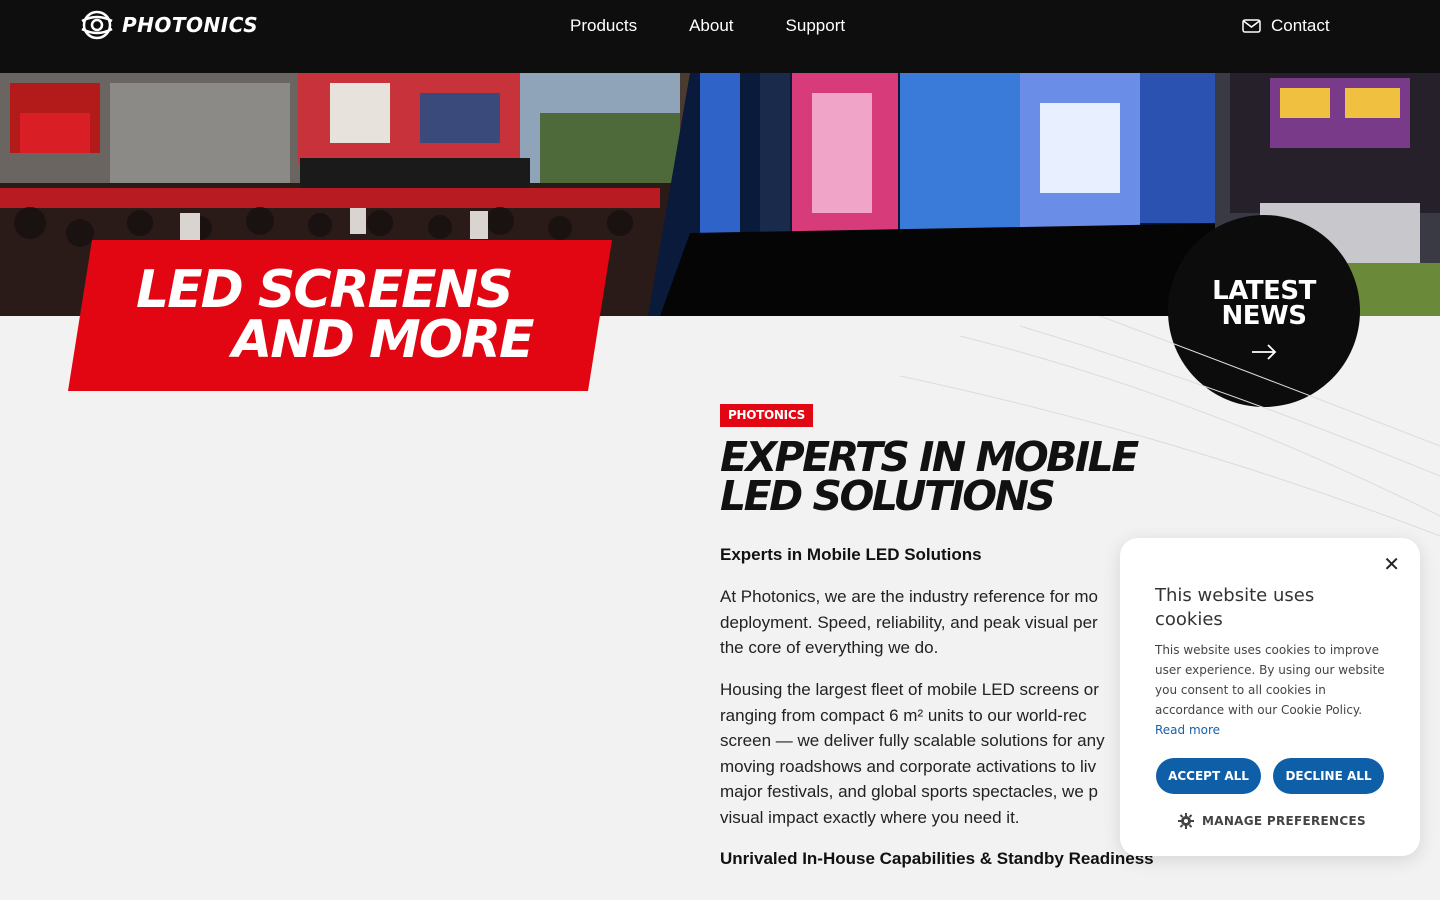 This screenshot has height=900, width=1440. What do you see at coordinates (190, 25) in the screenshot?
I see `logo-text: PHOTONICS` at bounding box center [190, 25].